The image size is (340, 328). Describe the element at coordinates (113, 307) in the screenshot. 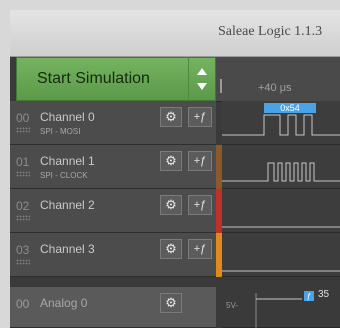

I see `analog-channel-row-0: 00 Analog 0 ⚙` at that location.